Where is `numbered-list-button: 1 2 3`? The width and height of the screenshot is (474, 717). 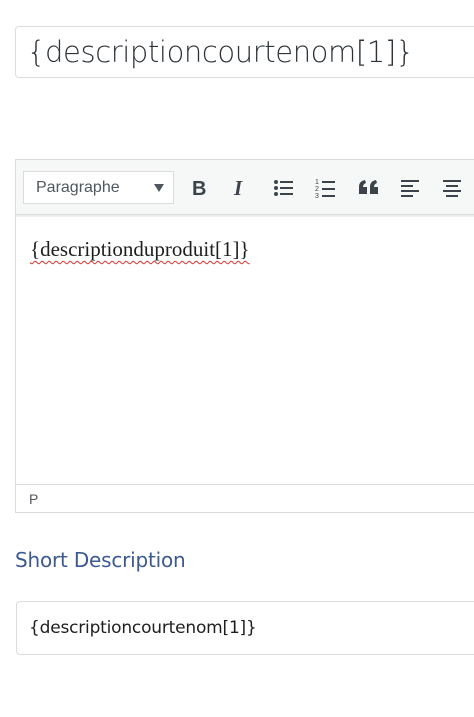 numbered-list-button: 1 2 3 is located at coordinates (326, 188).